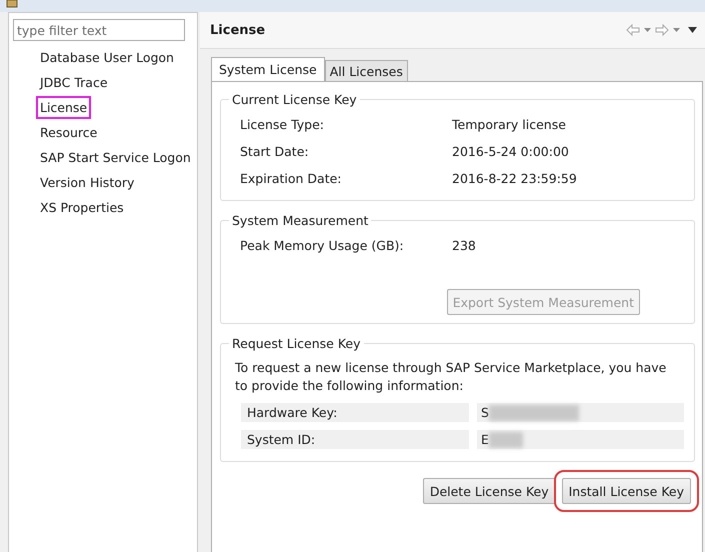  What do you see at coordinates (322, 246) in the screenshot?
I see `field-label: Peak Memory Usage (GB):` at bounding box center [322, 246].